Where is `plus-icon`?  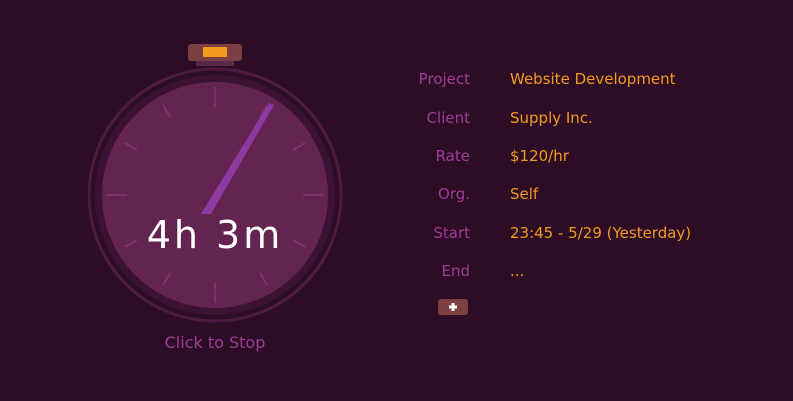 plus-icon is located at coordinates (453, 307).